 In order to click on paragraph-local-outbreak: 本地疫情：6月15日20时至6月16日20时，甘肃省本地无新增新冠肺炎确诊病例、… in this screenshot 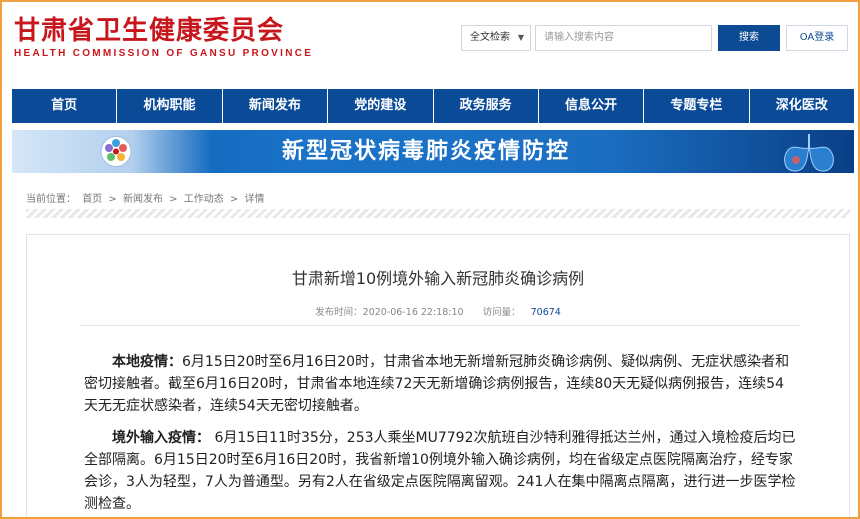, I will do `click(440, 384)`.